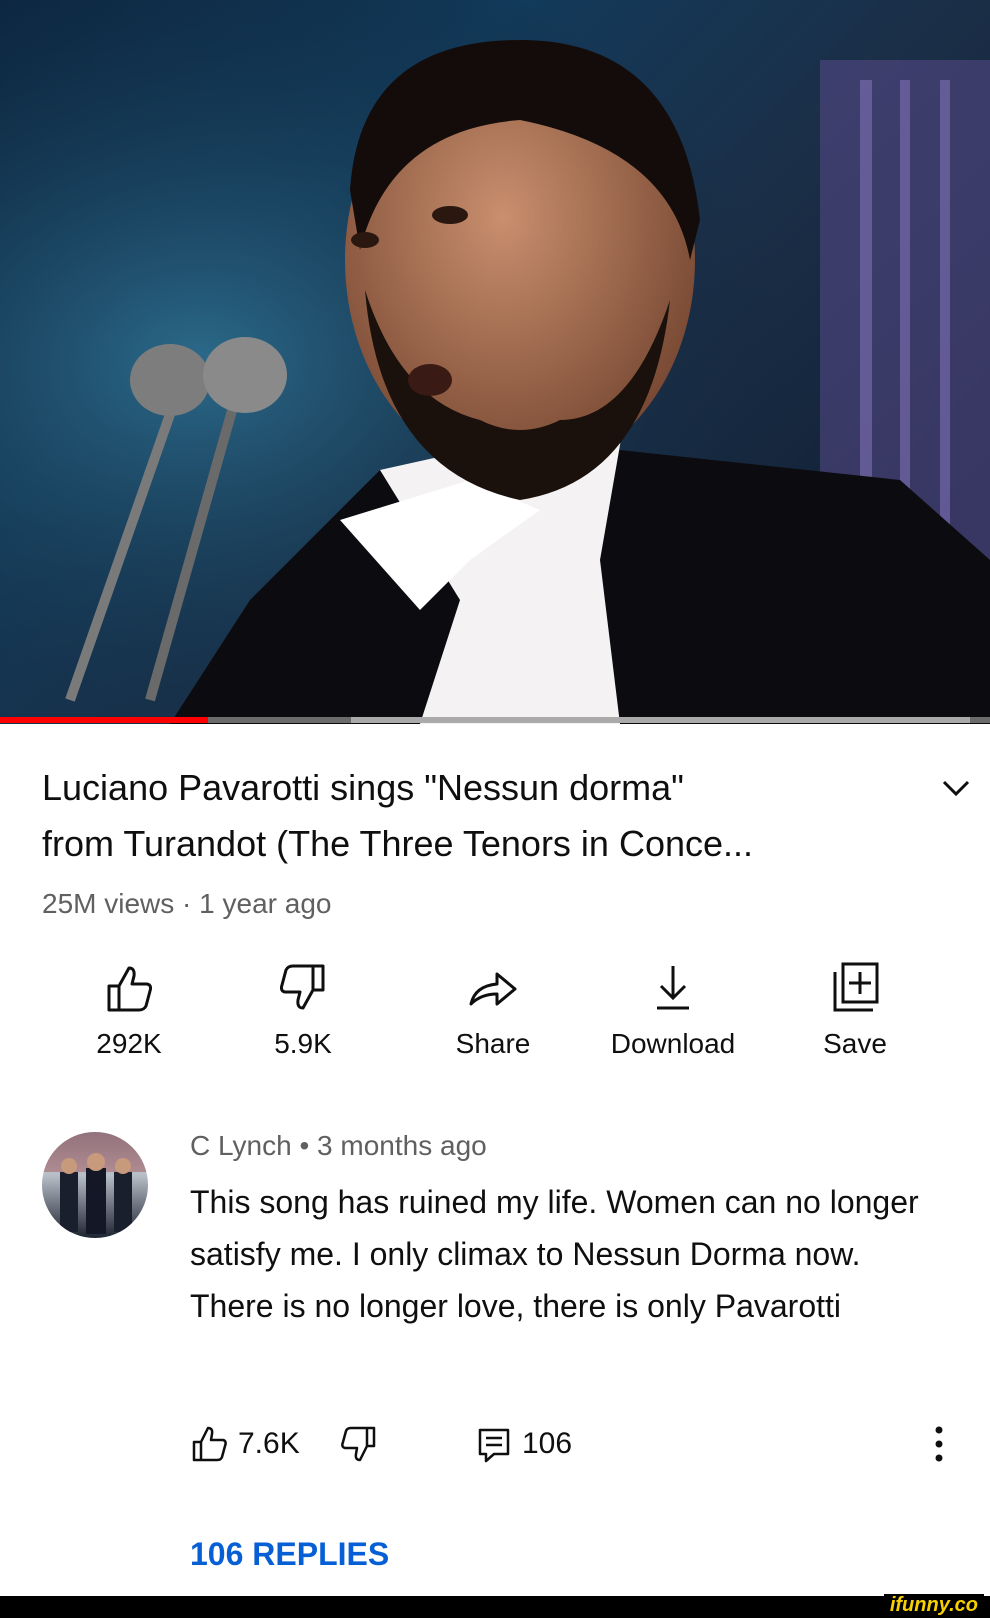 Image resolution: width=990 pixels, height=1618 pixels. Describe the element at coordinates (855, 1043) in the screenshot. I see `save-label: Save` at that location.